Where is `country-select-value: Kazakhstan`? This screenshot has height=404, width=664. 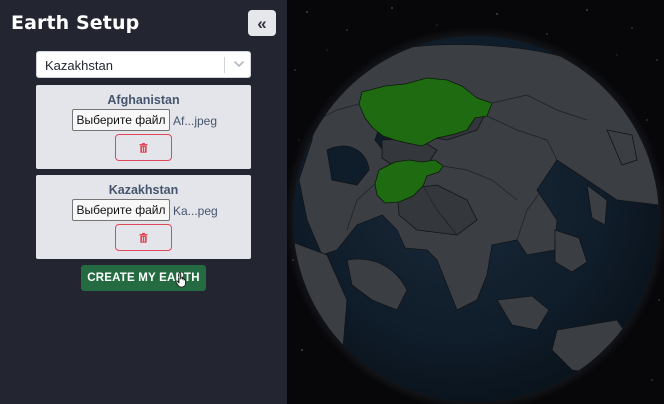 country-select-value: Kazakhstan is located at coordinates (79, 65).